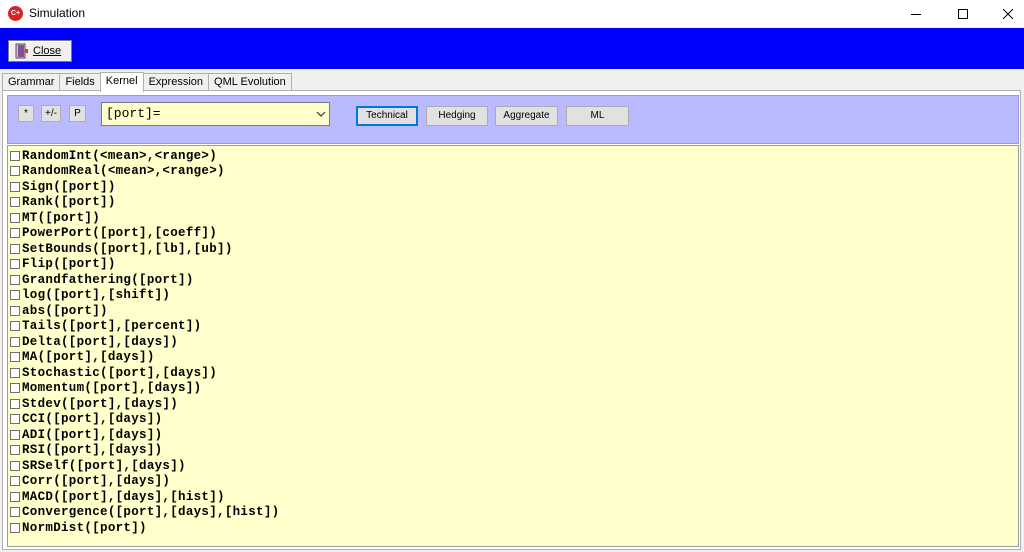  I want to click on tab-fields: Fields, so click(80, 82).